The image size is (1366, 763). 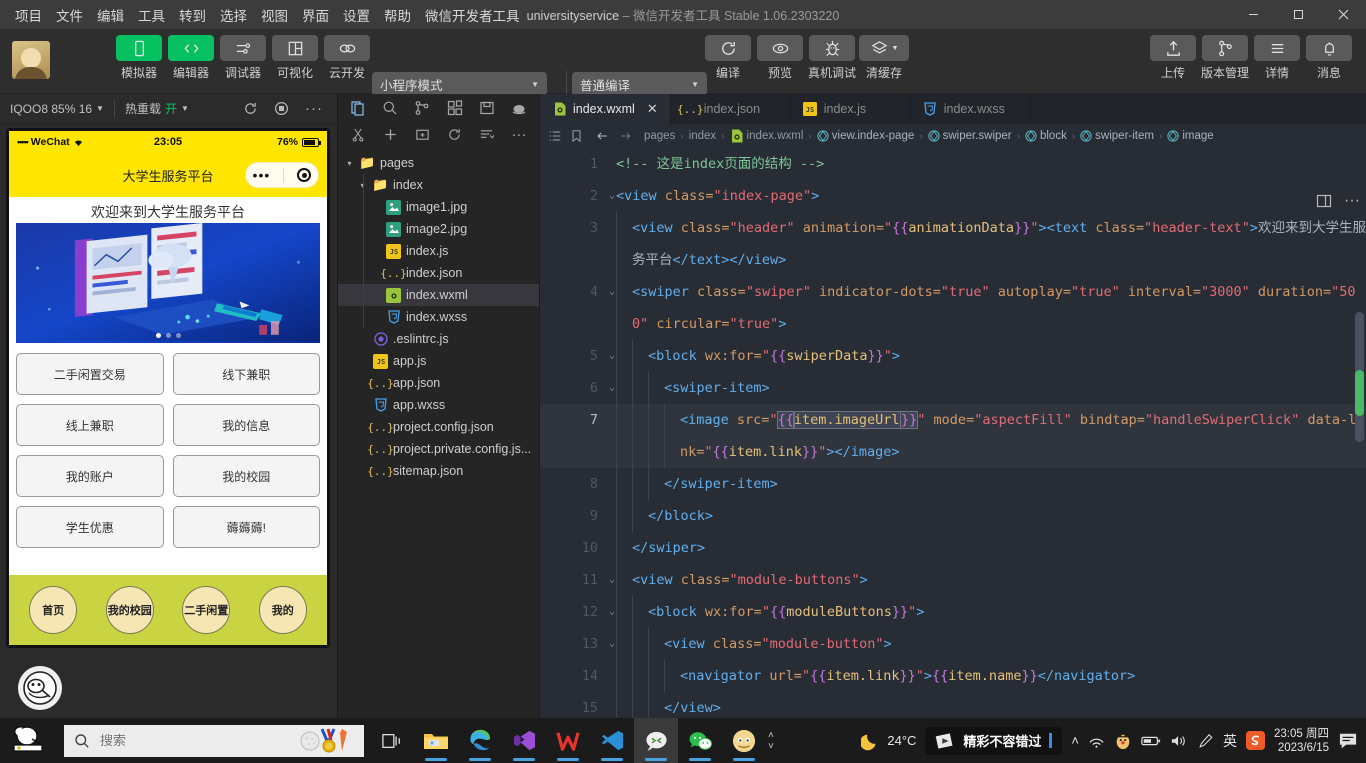 What do you see at coordinates (90, 476) in the screenshot?
I see `module-button-4: 我的账户` at bounding box center [90, 476].